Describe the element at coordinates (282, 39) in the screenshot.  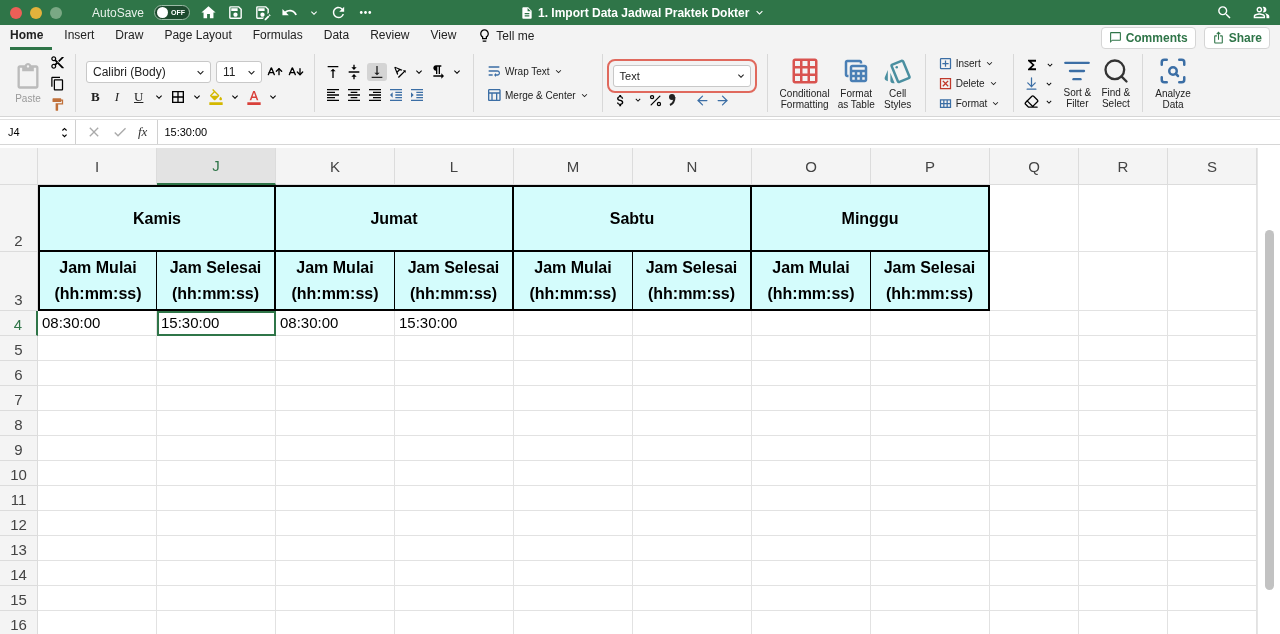
I see `menu-tab: Formulas` at that location.